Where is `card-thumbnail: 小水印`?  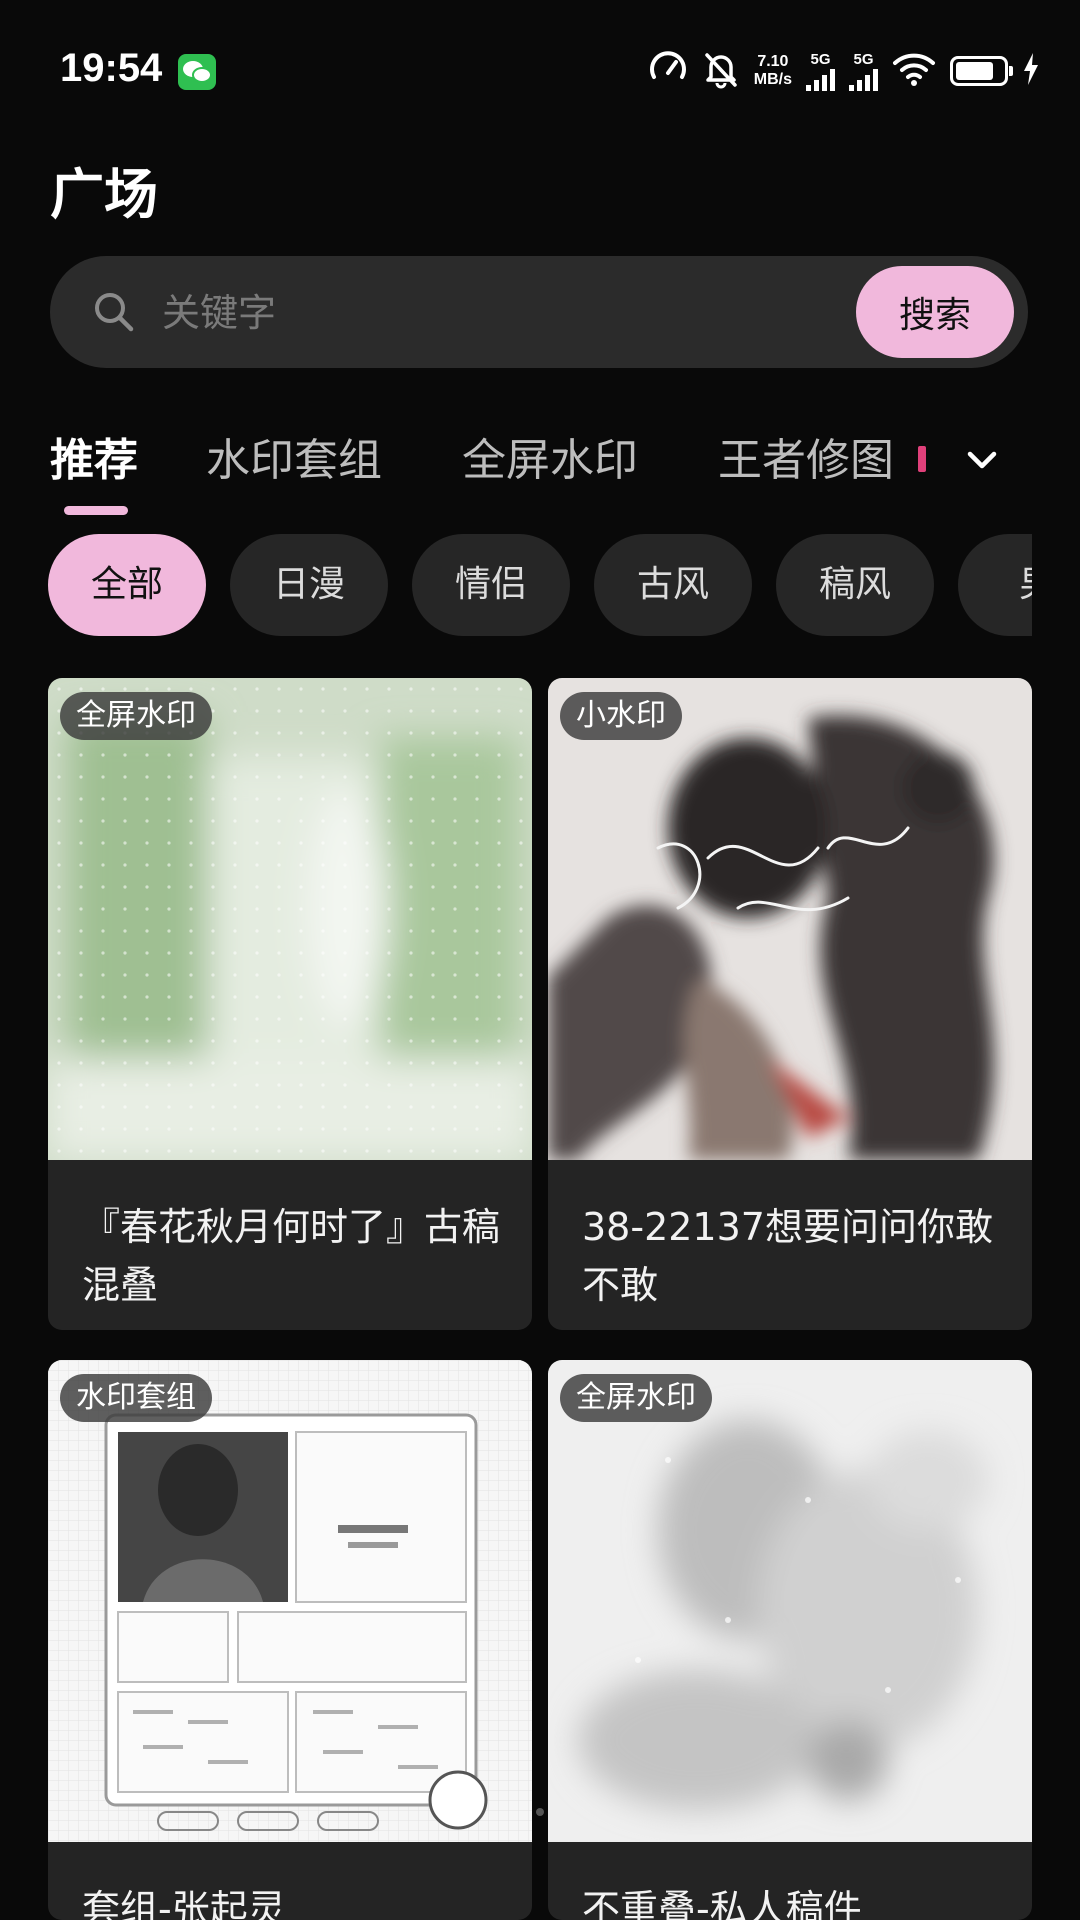
card-thumbnail: 小水印 is located at coordinates (790, 919).